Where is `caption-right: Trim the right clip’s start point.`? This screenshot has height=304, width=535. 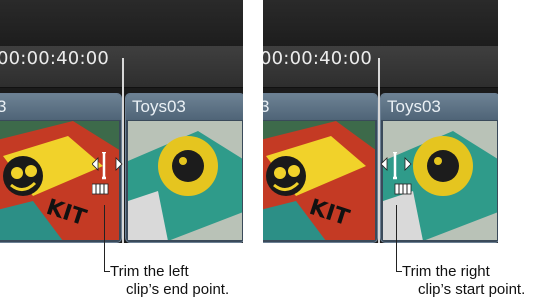
caption-right: Trim the right clip’s start point. is located at coordinates (463, 281).